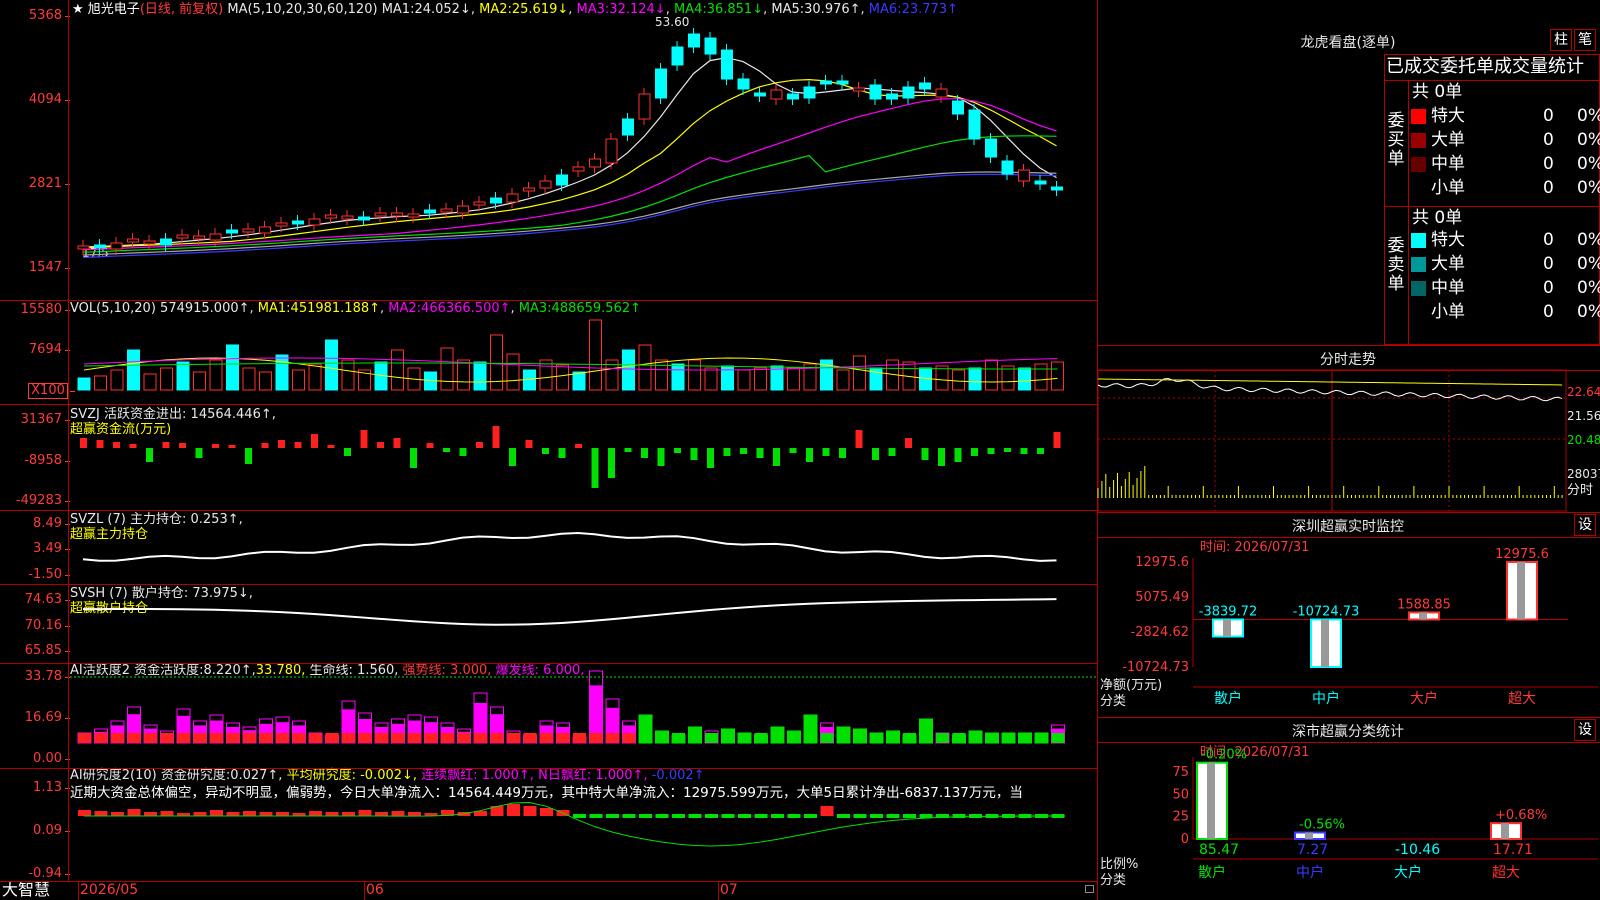 This screenshot has width=1600, height=900. Describe the element at coordinates (375, 890) in the screenshot. I see `x-tick: 06` at that location.